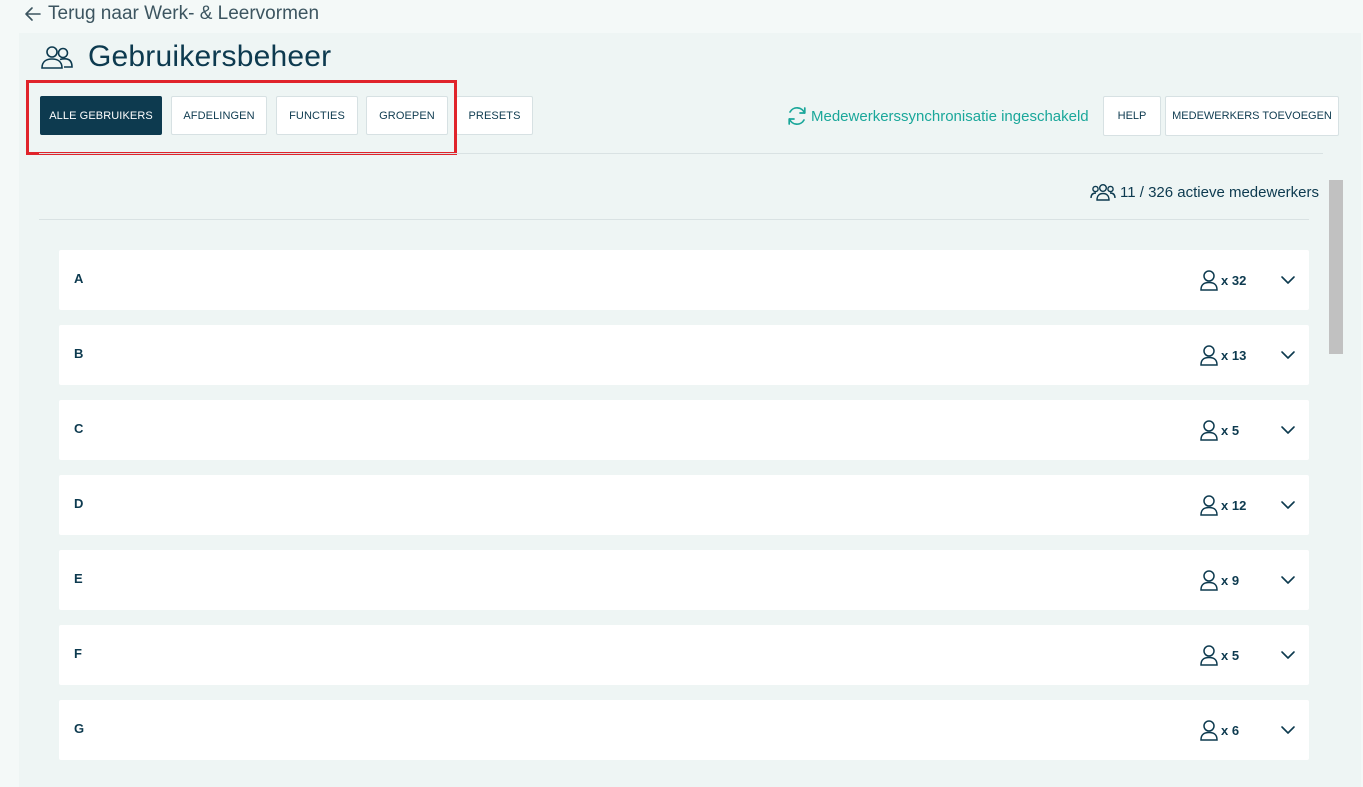  I want to click on group-letter: C, so click(79, 428).